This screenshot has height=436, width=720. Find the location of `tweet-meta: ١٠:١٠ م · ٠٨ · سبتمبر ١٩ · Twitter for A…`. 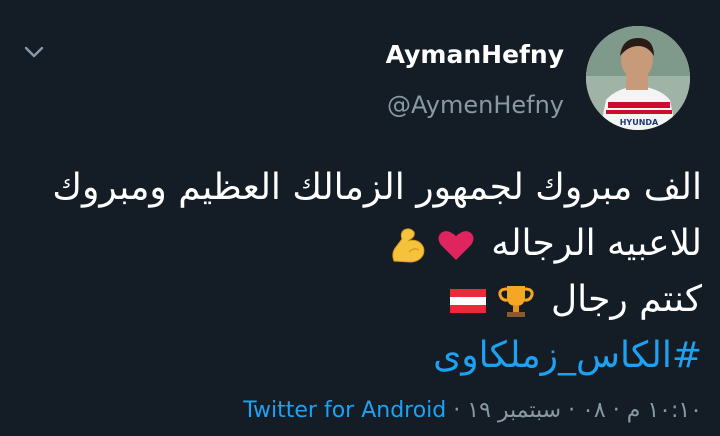

tweet-meta: ١٠:١٠ م · ٠٨ · سبتمبر ١٩ · Twitter for A… is located at coordinates (472, 410).